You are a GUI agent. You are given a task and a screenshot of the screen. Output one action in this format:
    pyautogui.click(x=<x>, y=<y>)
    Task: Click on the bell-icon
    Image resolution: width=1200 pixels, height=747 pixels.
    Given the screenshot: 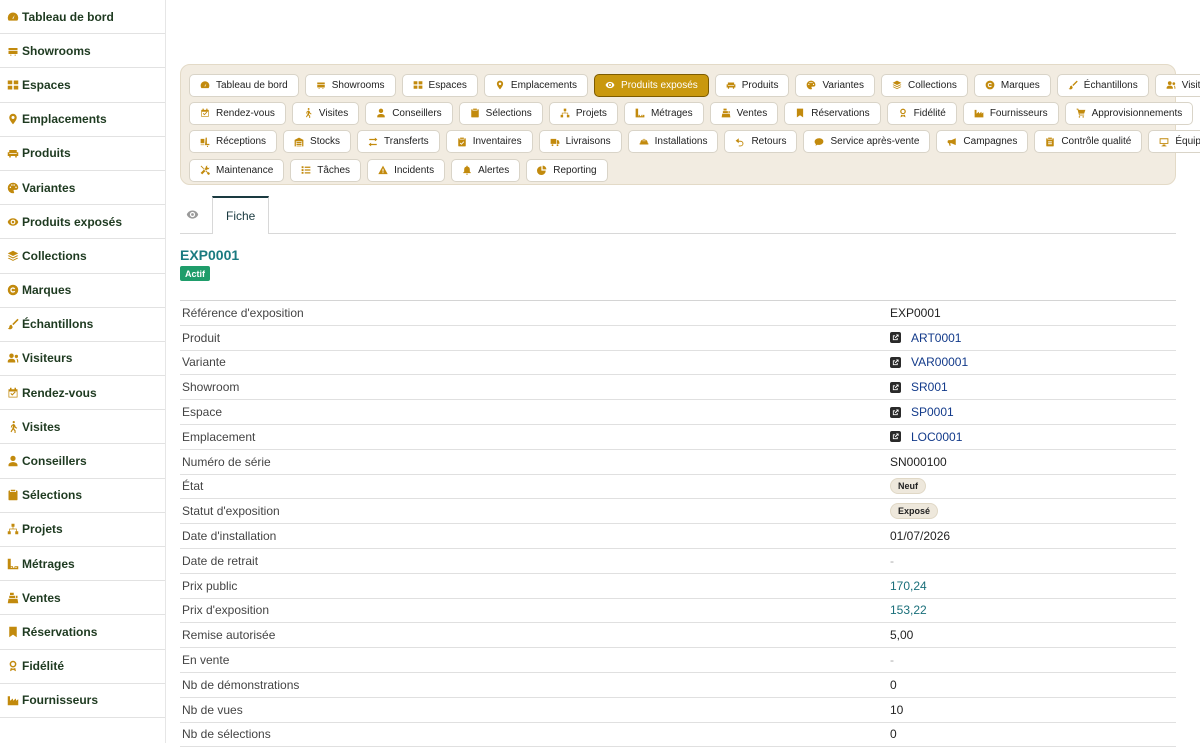 What is the action you would take?
    pyautogui.click(x=470, y=170)
    